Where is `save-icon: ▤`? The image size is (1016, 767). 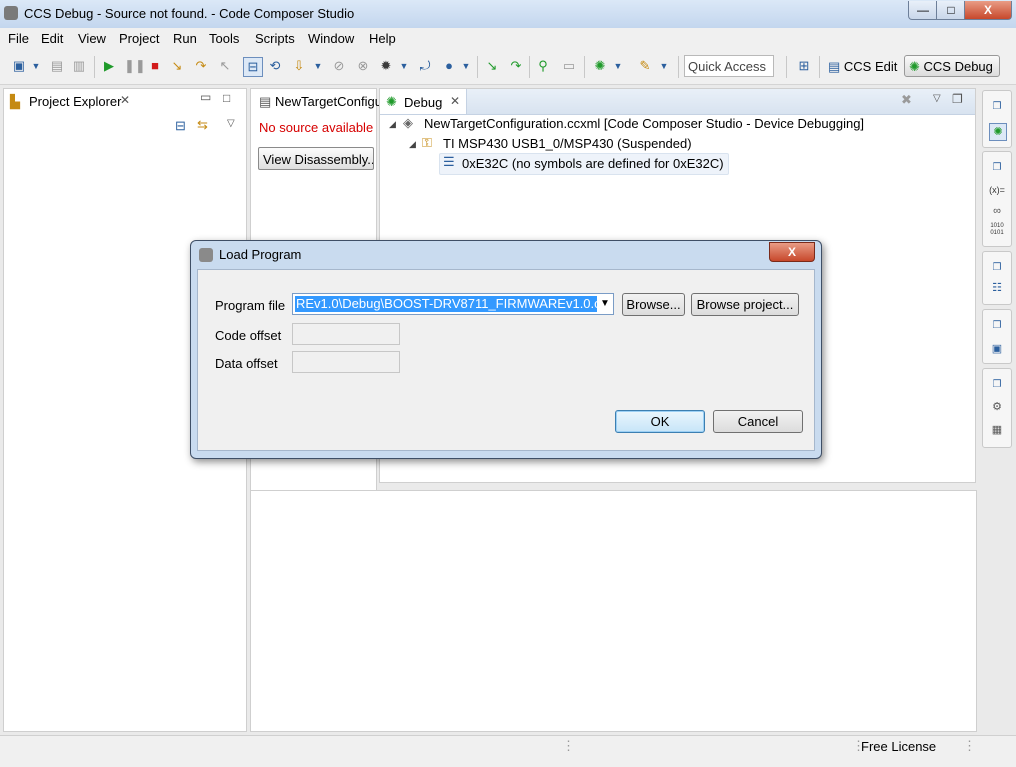
save-icon: ▤ is located at coordinates (57, 66).